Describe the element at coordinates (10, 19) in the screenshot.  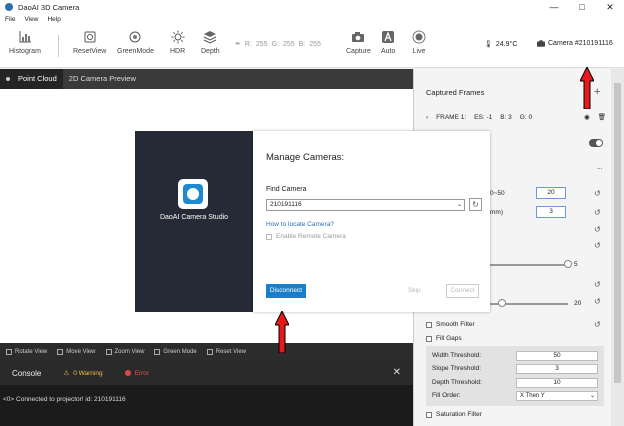
I see `menu-file: File` at that location.